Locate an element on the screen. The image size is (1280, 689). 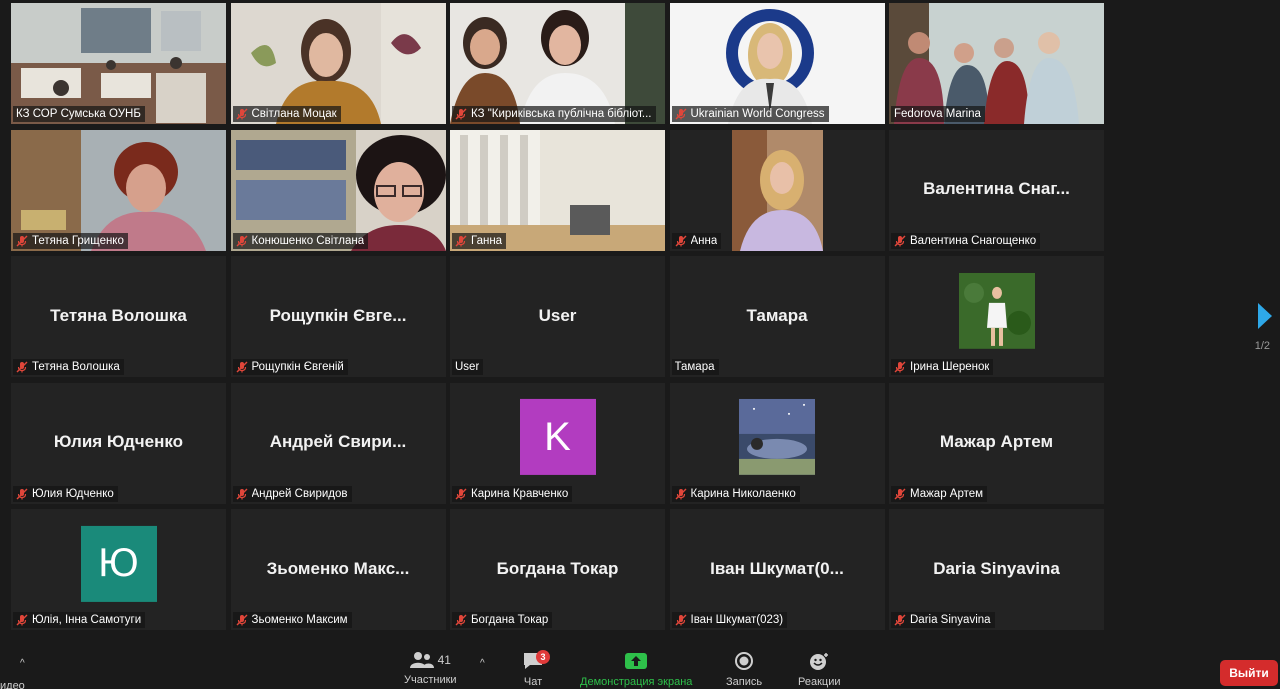
participant-tile: Мажар Артем Мажар Артем is located at coordinates (996, 443).